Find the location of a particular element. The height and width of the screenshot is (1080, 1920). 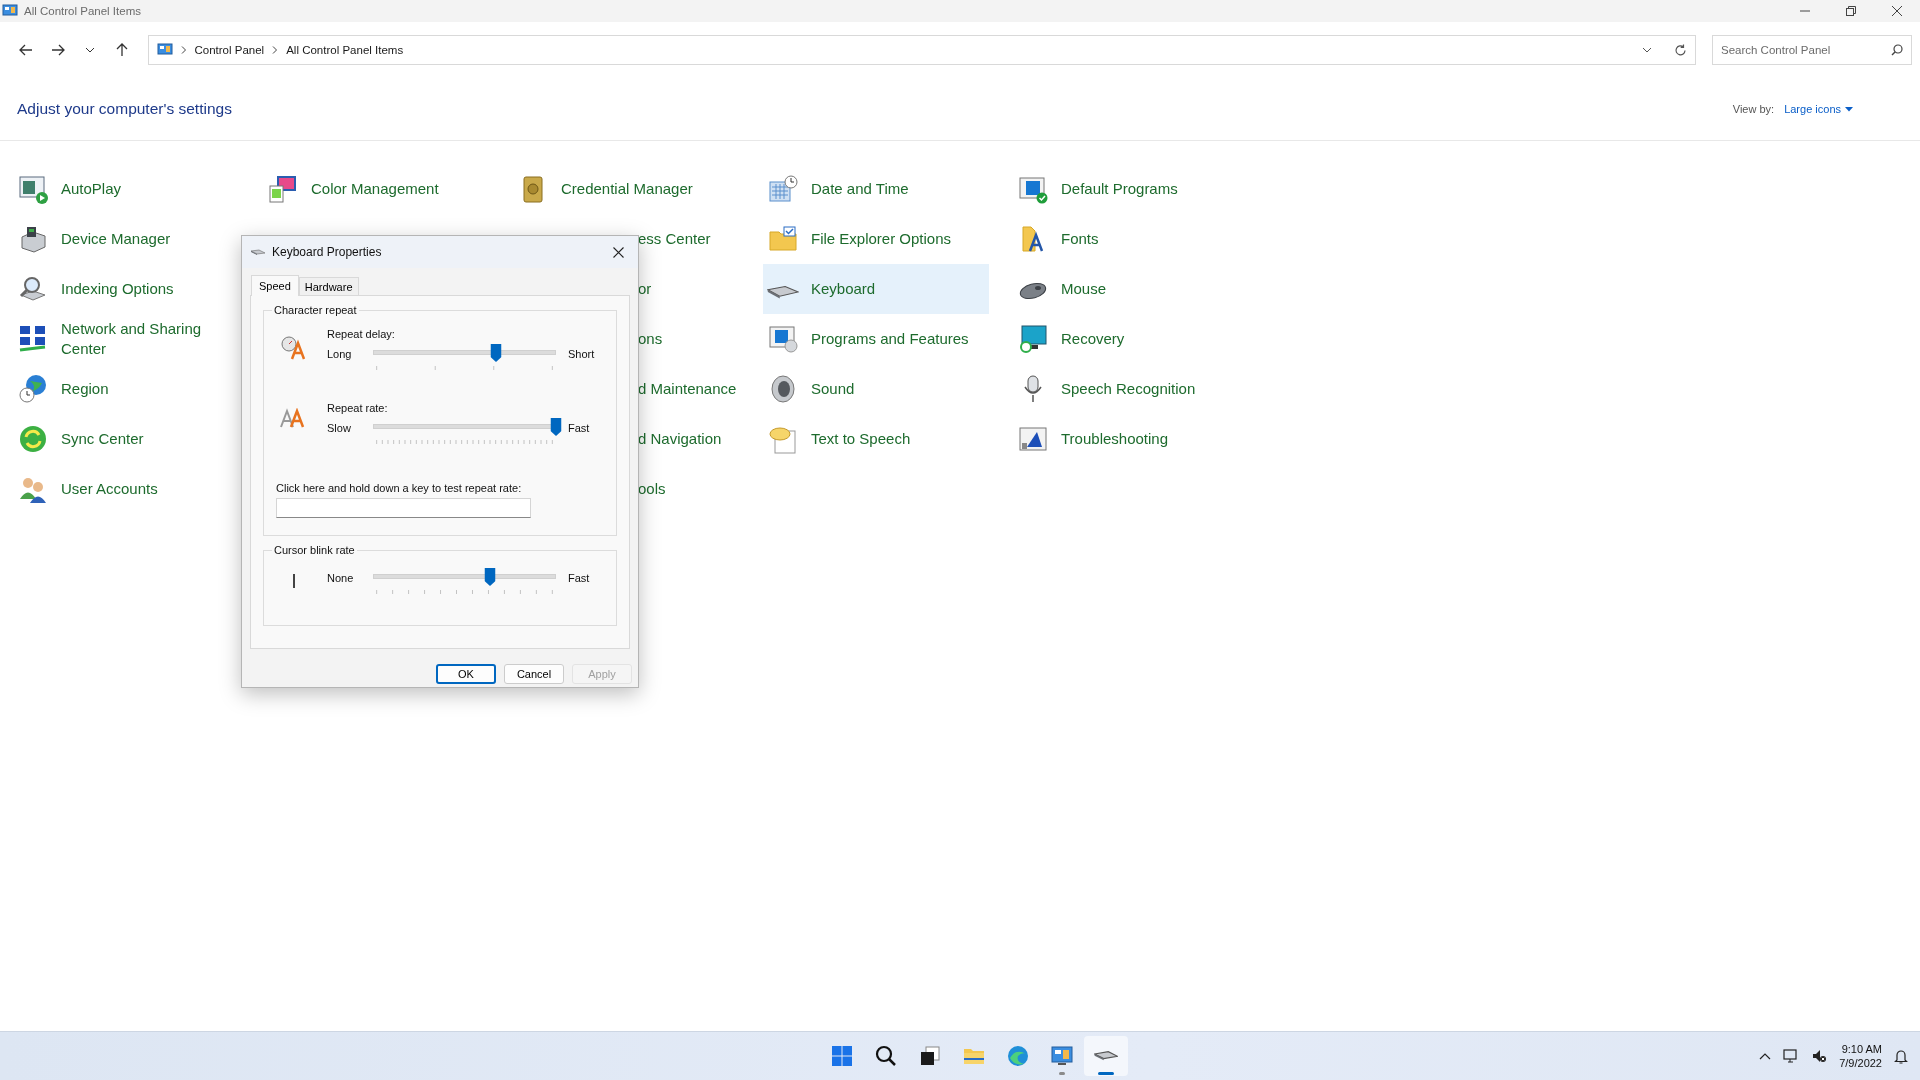

stopwatch-letter-icon is located at coordinates (293, 347).